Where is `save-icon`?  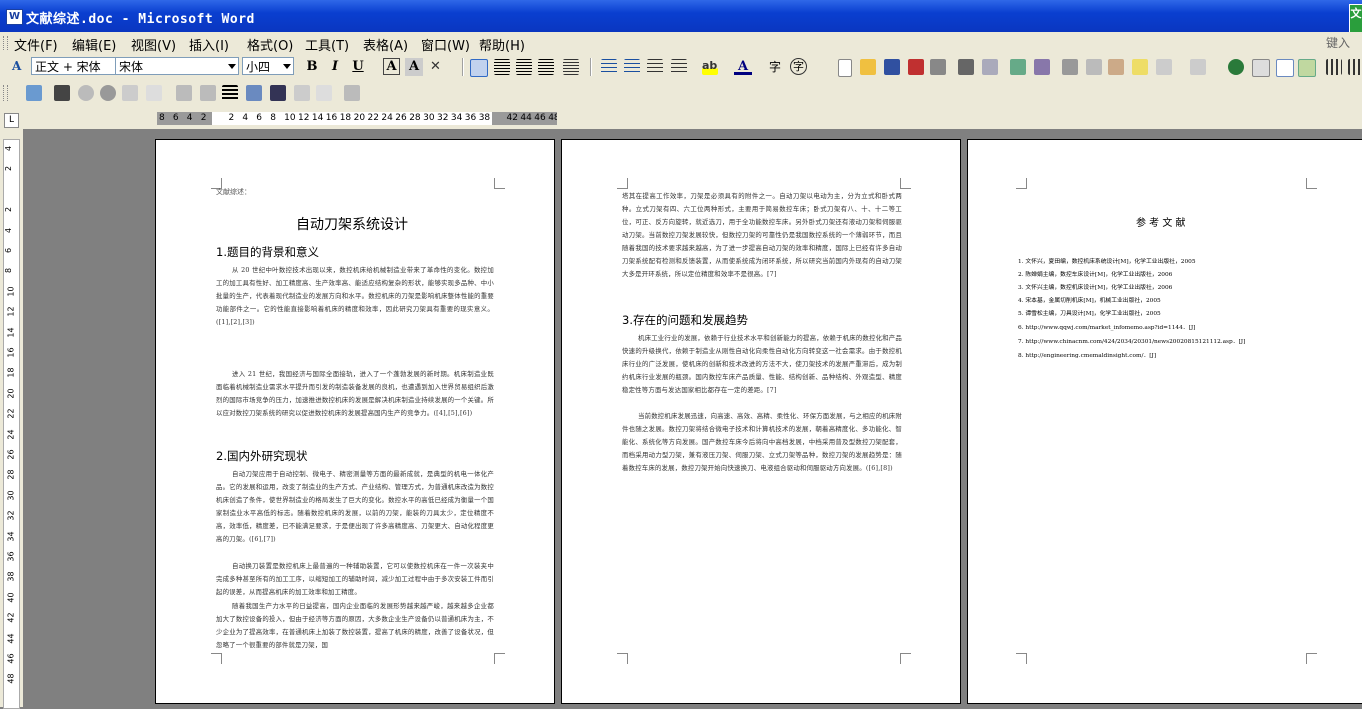
save-icon is located at coordinates (892, 67).